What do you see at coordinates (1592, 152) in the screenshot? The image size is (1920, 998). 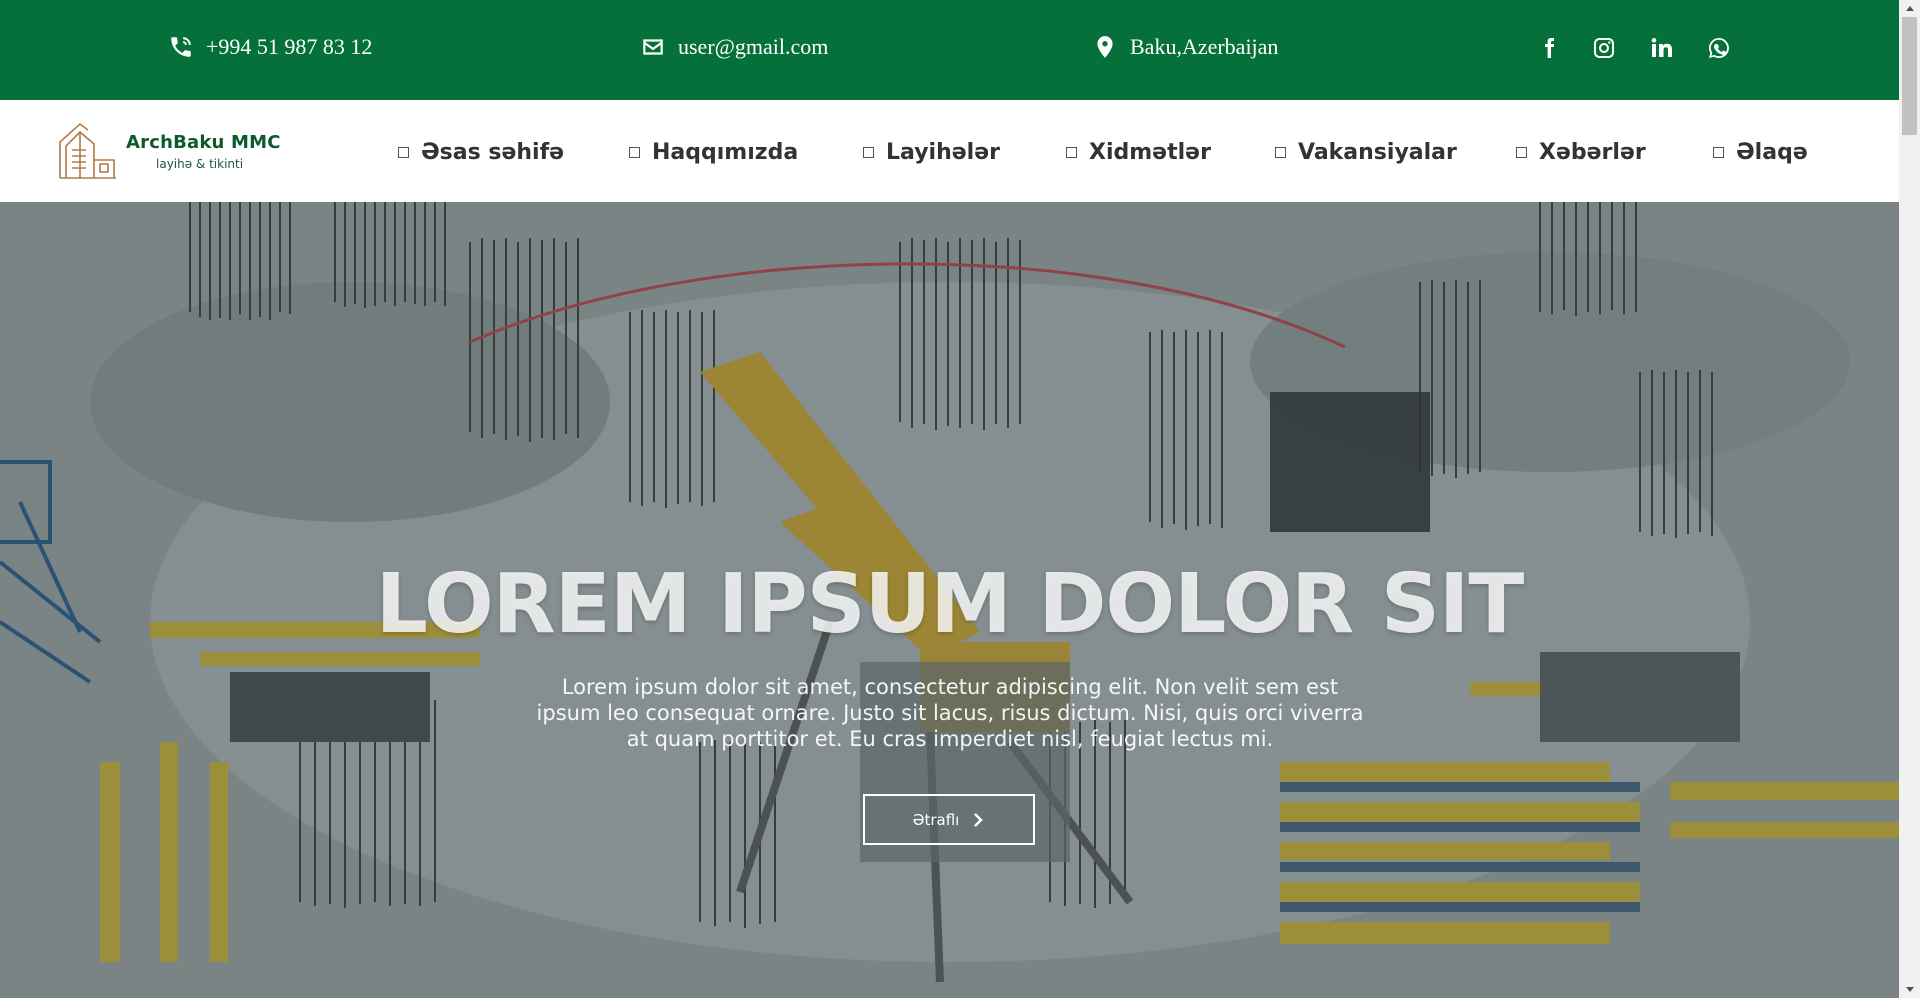 I see `nav-item-label: Xəbərlər` at bounding box center [1592, 152].